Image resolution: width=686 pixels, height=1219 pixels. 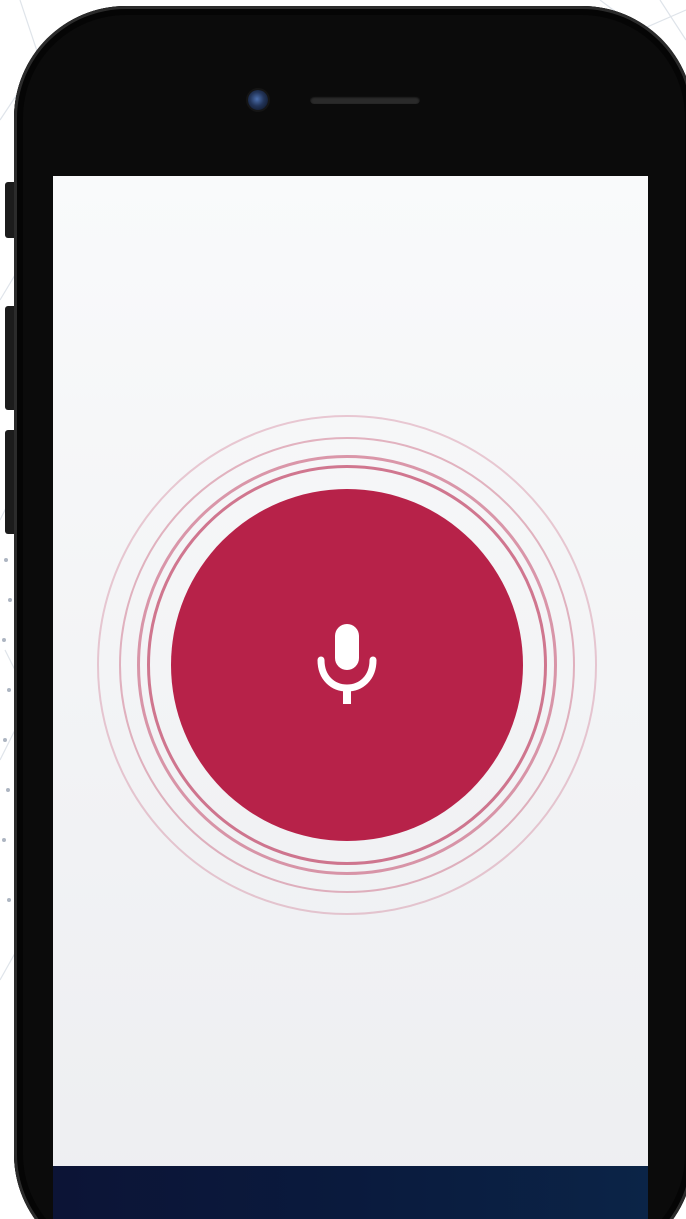 I want to click on microphone-icon, so click(x=347, y=664).